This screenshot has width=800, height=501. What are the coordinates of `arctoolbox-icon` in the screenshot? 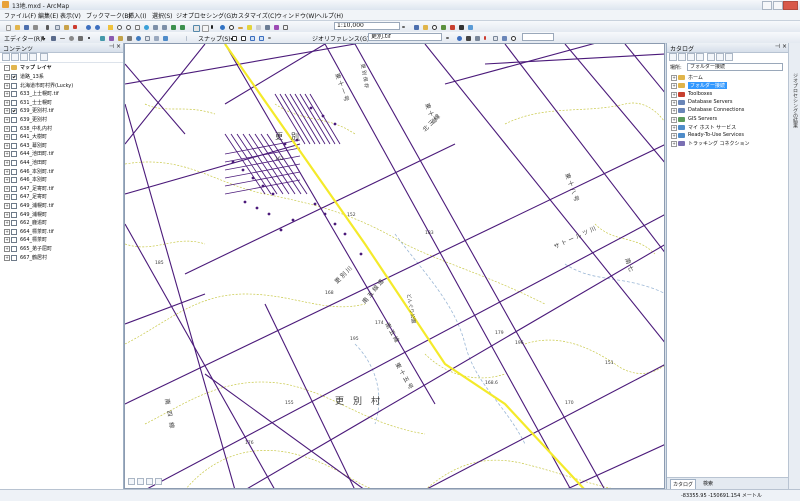 It's located at (451, 26).